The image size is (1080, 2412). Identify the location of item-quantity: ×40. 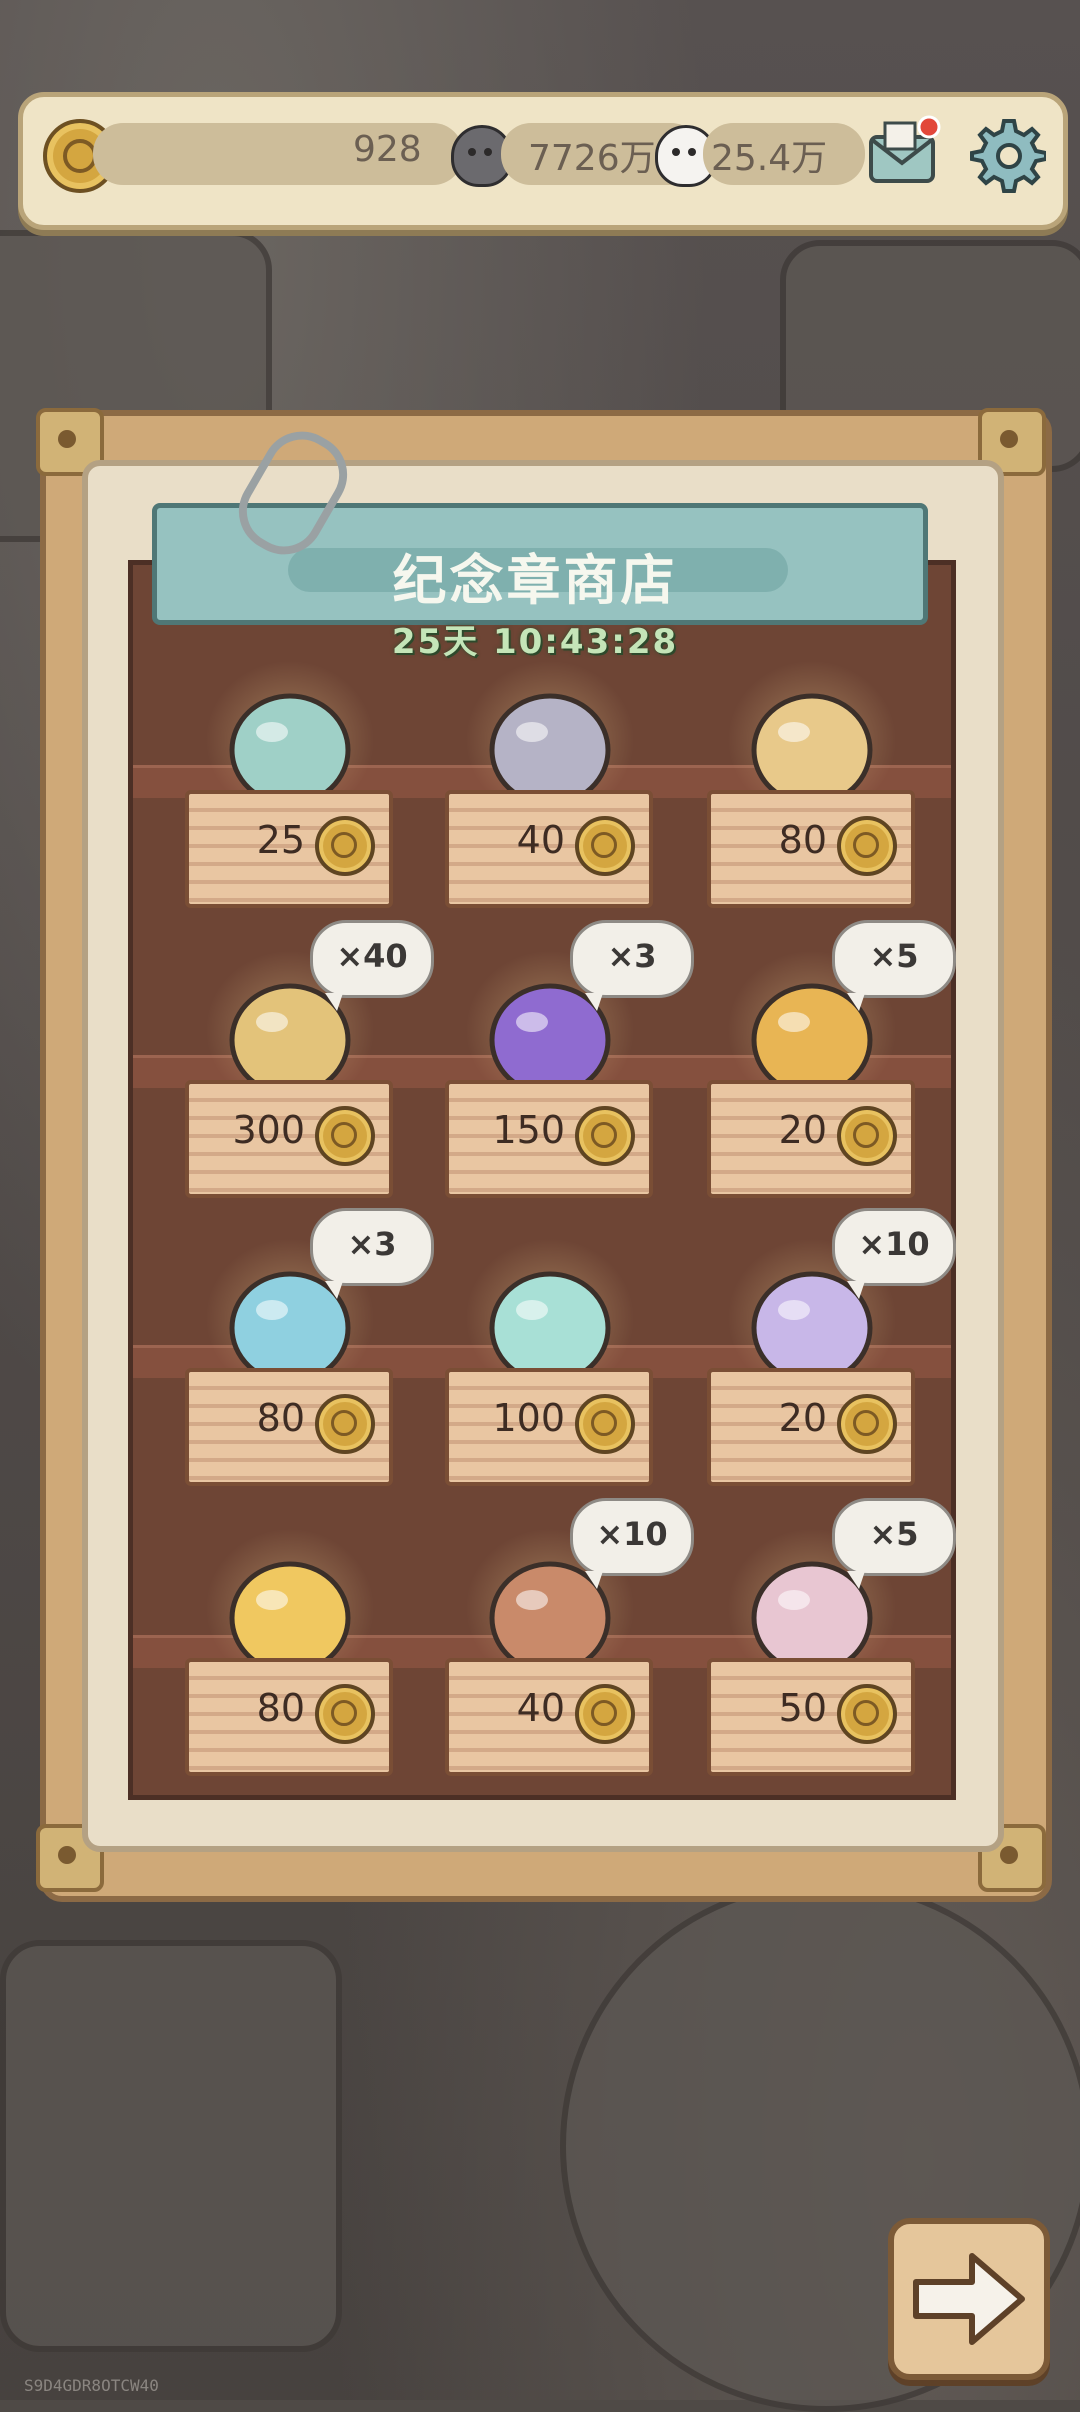
(372, 956).